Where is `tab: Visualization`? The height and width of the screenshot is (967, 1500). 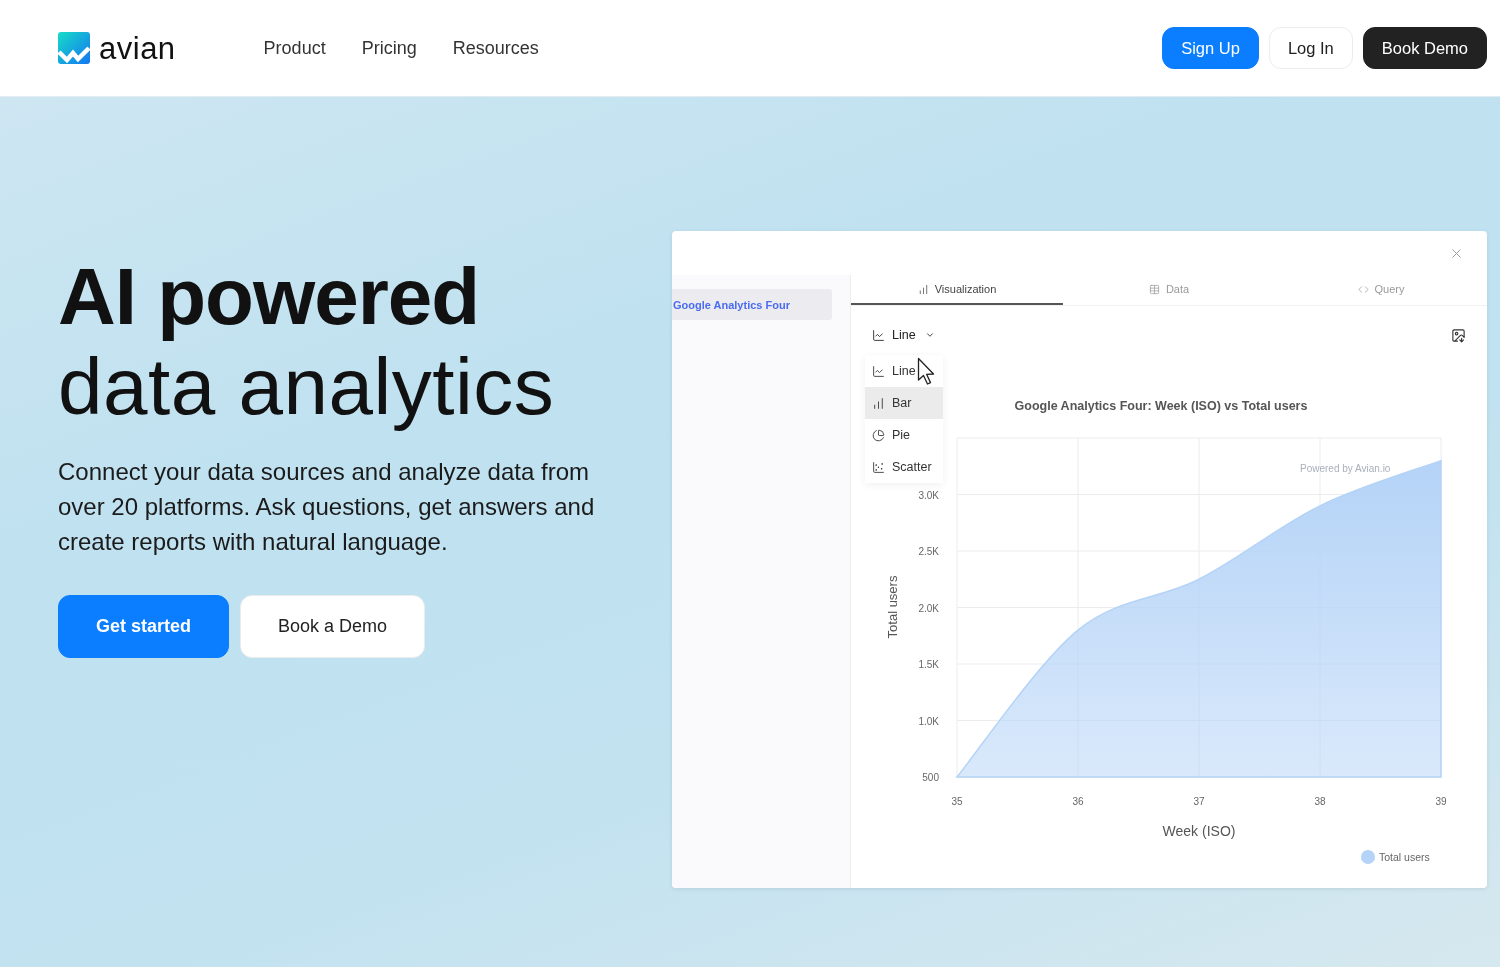 tab: Visualization is located at coordinates (957, 290).